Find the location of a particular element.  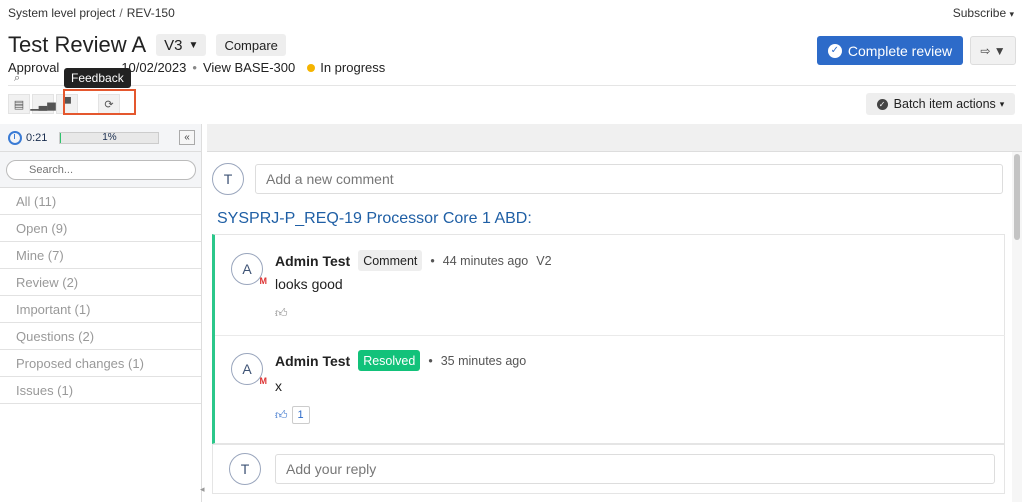

like-button: 👍︎ is located at coordinates (281, 313).